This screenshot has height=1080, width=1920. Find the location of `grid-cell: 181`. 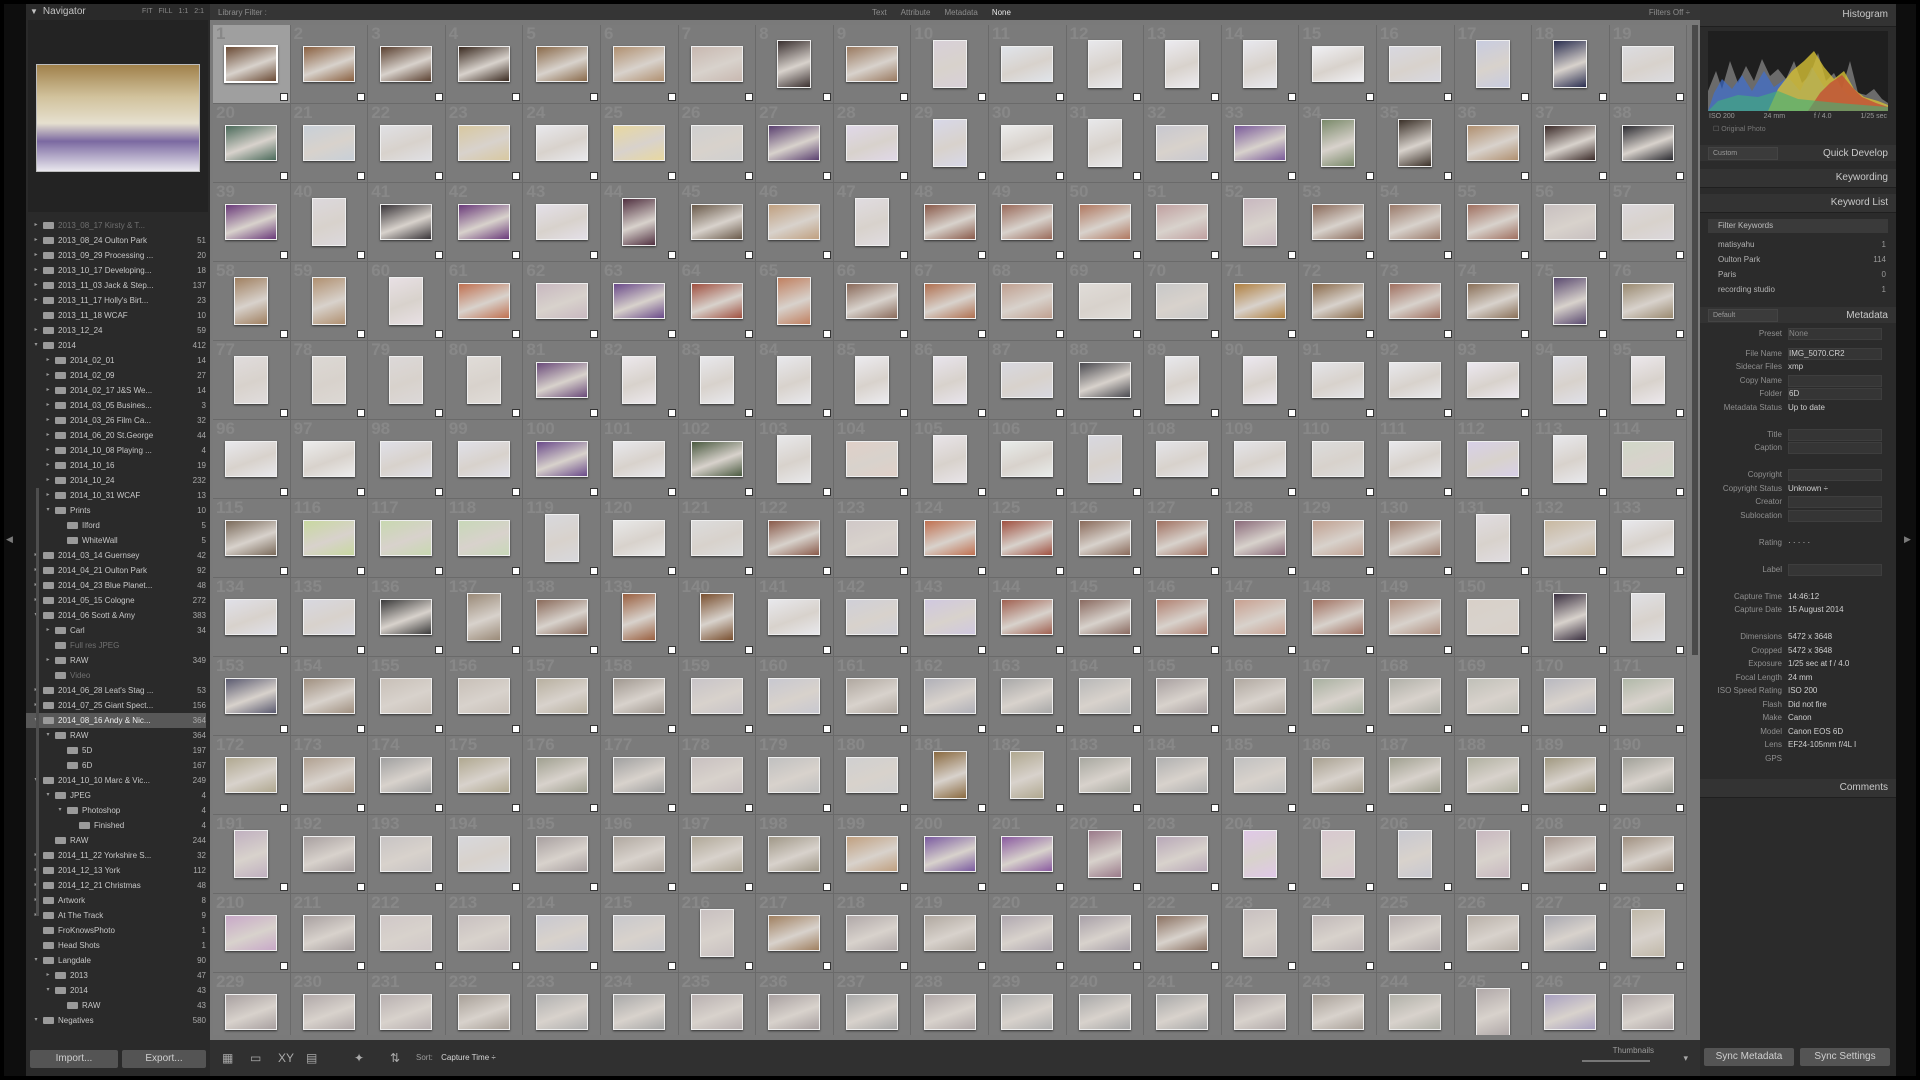

grid-cell: 181 is located at coordinates (950, 775).